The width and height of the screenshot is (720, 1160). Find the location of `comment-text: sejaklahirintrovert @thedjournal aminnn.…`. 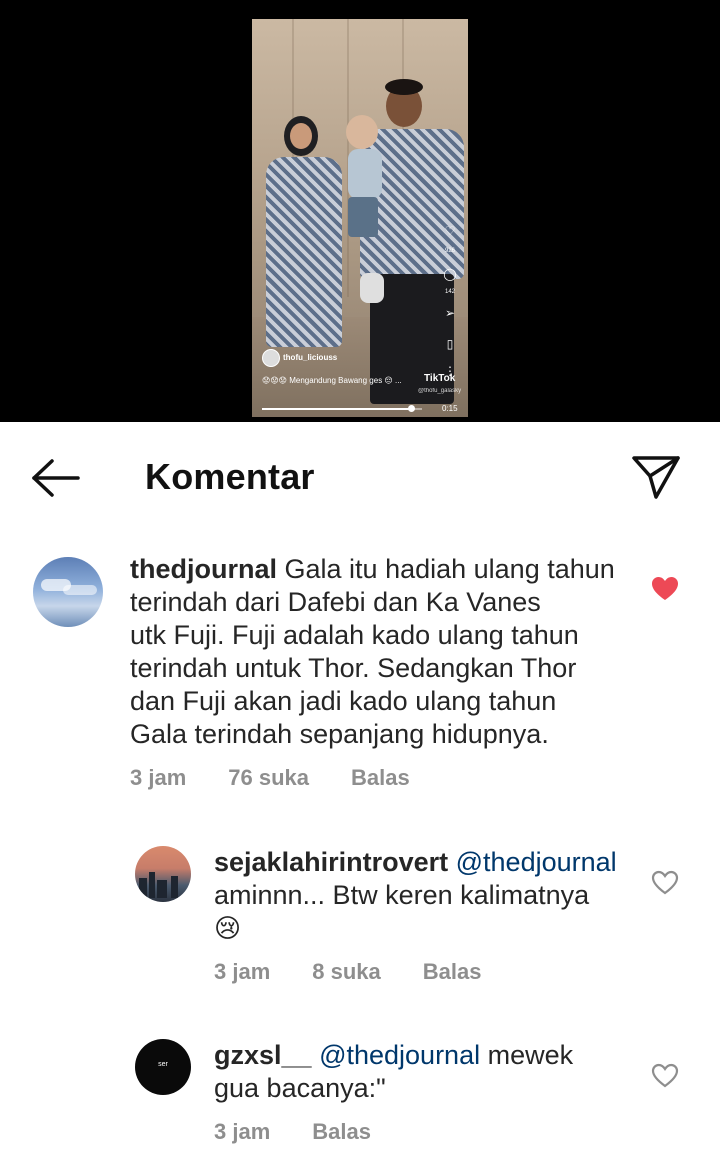

comment-text: sejaklahirintrovert @thedjournal aminnn.… is located at coordinates (424, 895).